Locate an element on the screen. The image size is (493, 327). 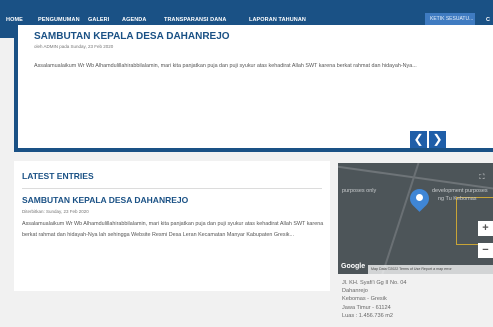
slide-meta: oleh ADMIN pada Sunday, 23 Feb 2020 is located at coordinates (74, 46).